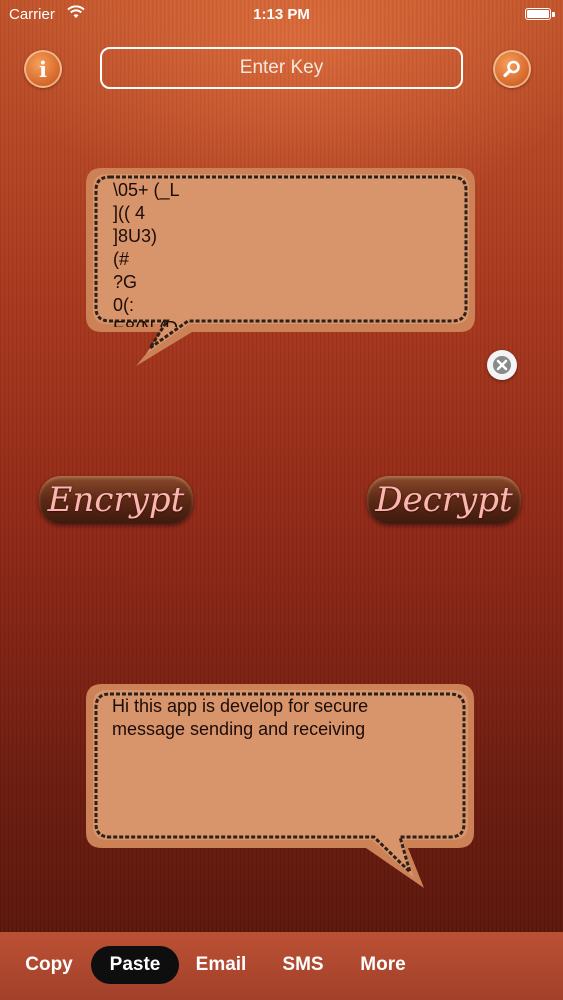 The image size is (563, 1000). Describe the element at coordinates (283, 253) in the screenshot. I see `encrypted-text: \05+ (_L ](( 4 ]8U3) (# ?G 0(: E8(N (D` at that location.